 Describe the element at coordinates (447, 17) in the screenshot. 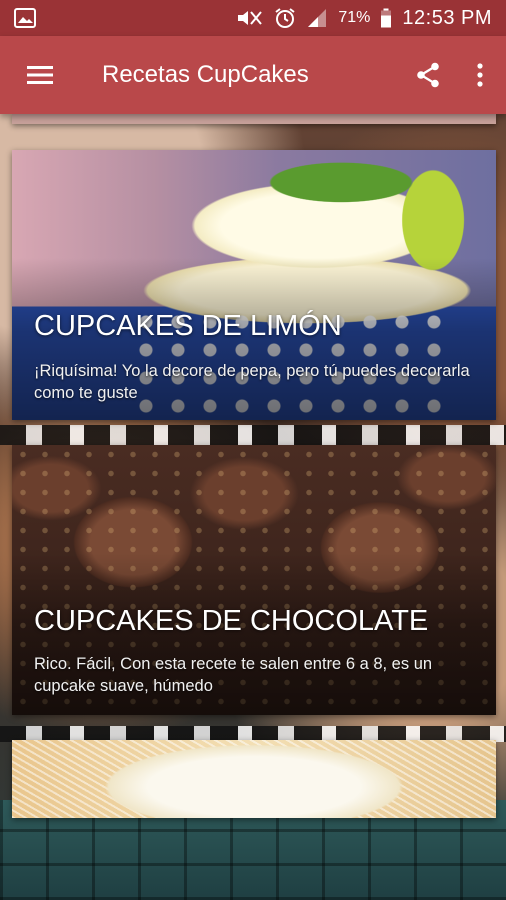

I see `clock: 12:53 PM` at that location.